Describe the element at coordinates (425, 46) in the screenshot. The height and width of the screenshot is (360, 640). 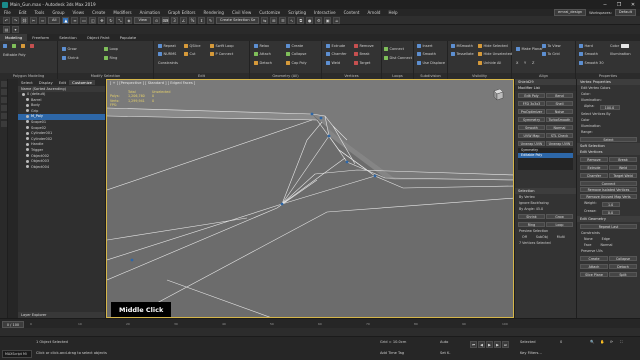
I see `insert-button: Insert` at that location.